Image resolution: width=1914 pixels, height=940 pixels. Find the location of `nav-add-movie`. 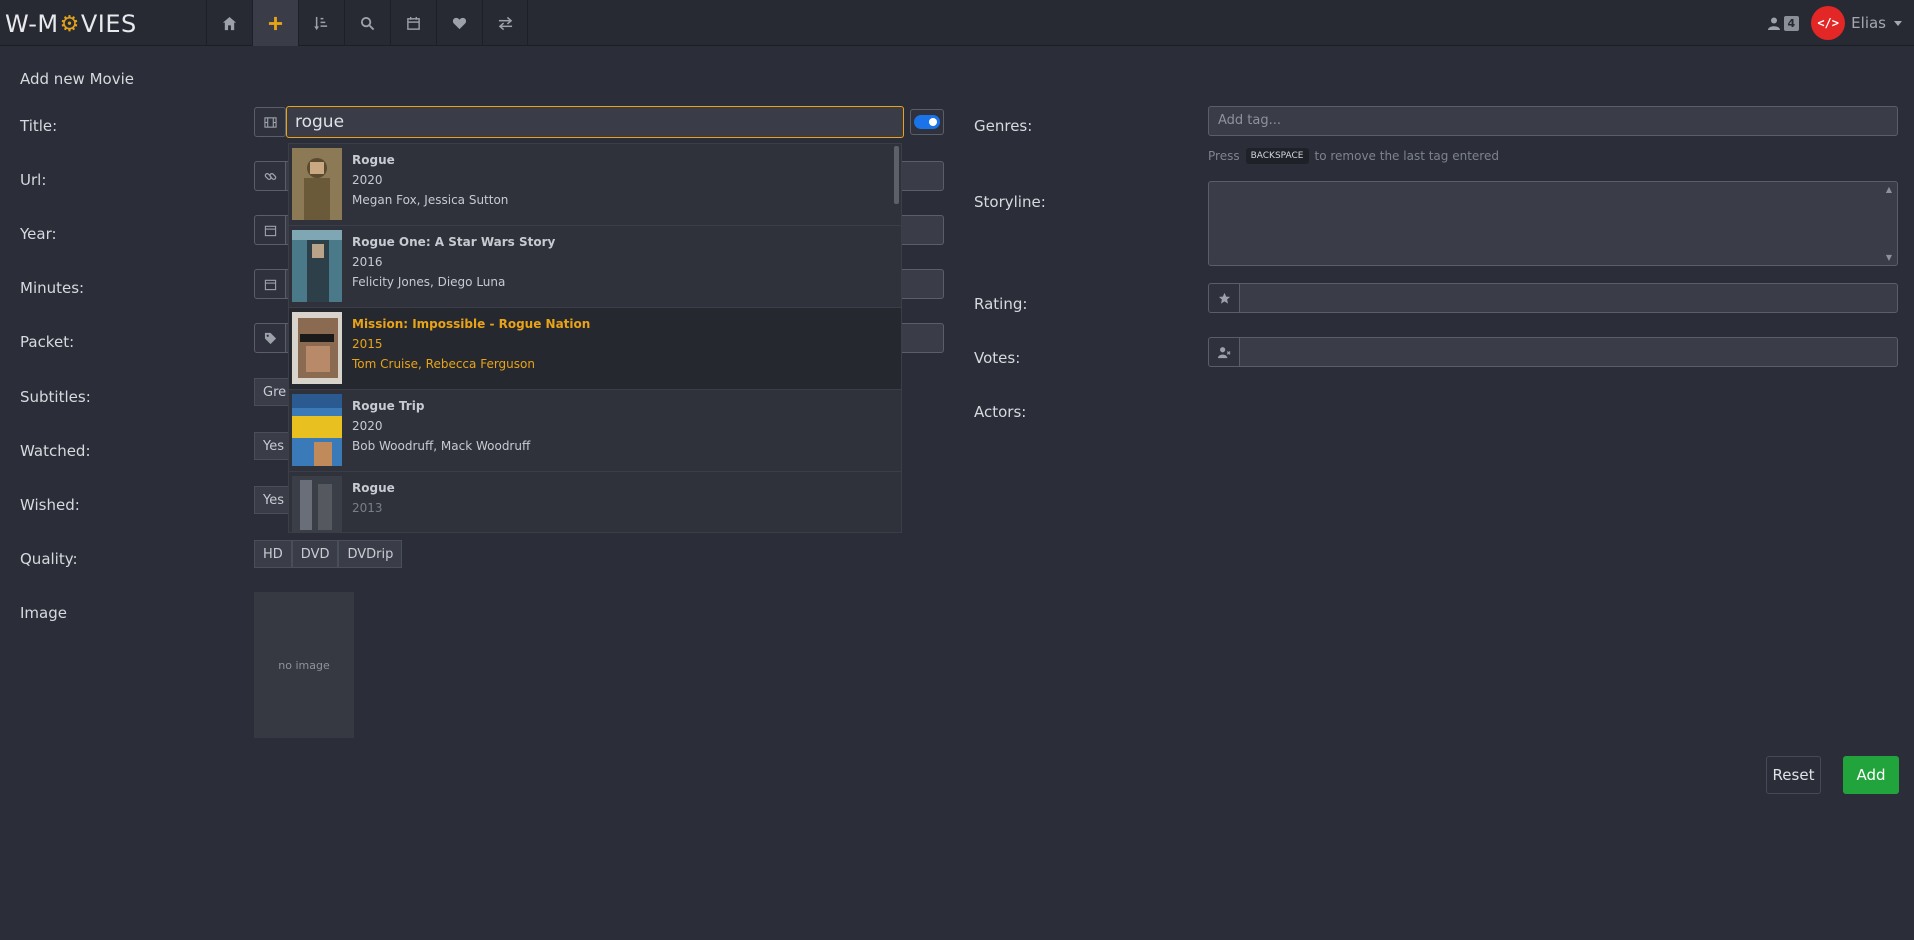

nav-add-movie is located at coordinates (275, 23).